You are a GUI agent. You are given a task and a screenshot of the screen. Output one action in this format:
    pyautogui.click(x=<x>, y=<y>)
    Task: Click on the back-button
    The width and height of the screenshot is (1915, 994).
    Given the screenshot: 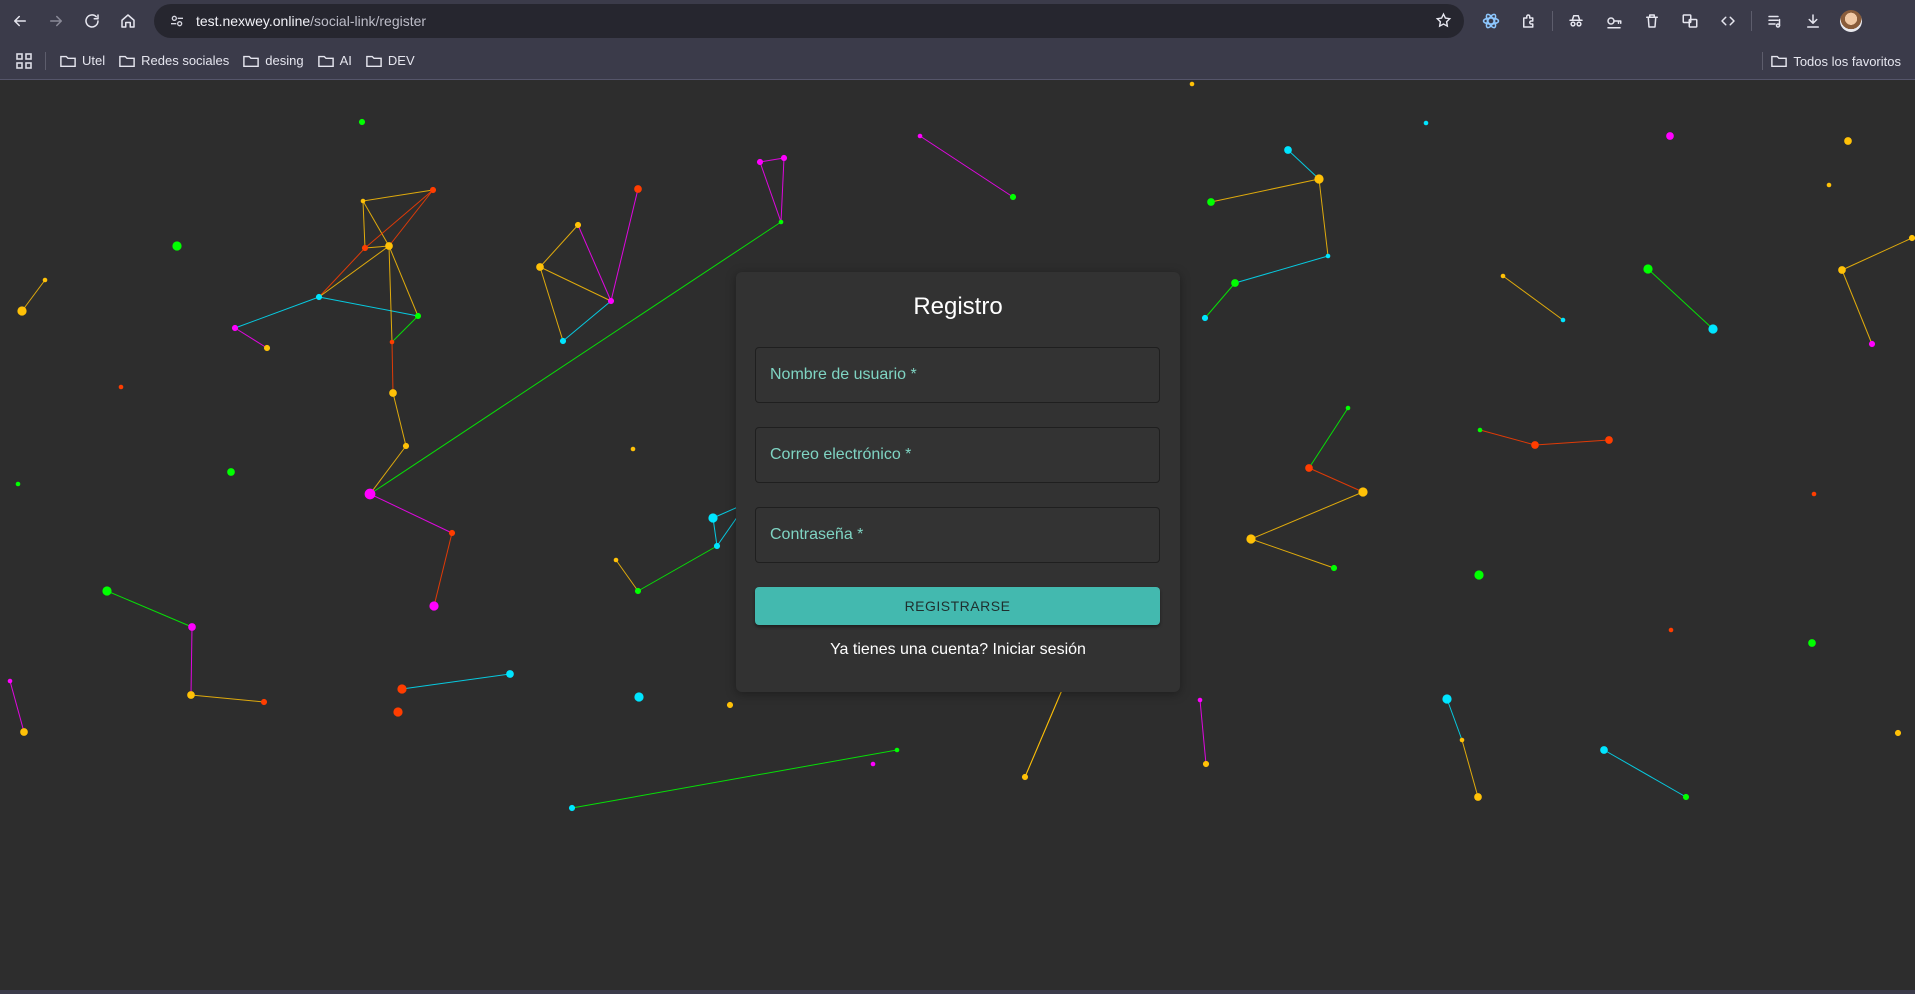 What is the action you would take?
    pyautogui.click(x=20, y=21)
    